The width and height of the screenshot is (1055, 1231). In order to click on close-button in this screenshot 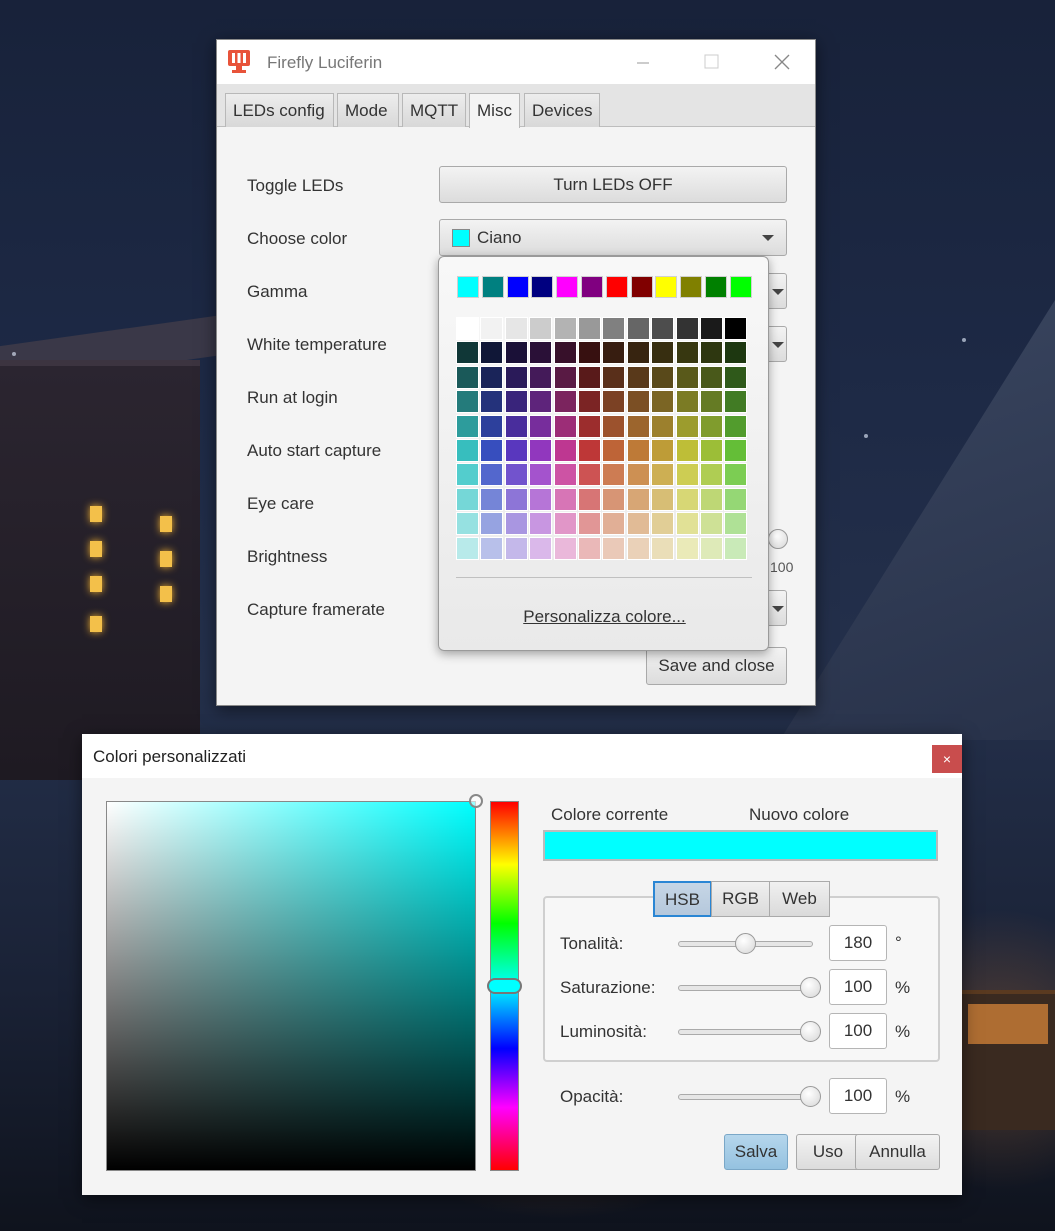, I will do `click(782, 62)`.